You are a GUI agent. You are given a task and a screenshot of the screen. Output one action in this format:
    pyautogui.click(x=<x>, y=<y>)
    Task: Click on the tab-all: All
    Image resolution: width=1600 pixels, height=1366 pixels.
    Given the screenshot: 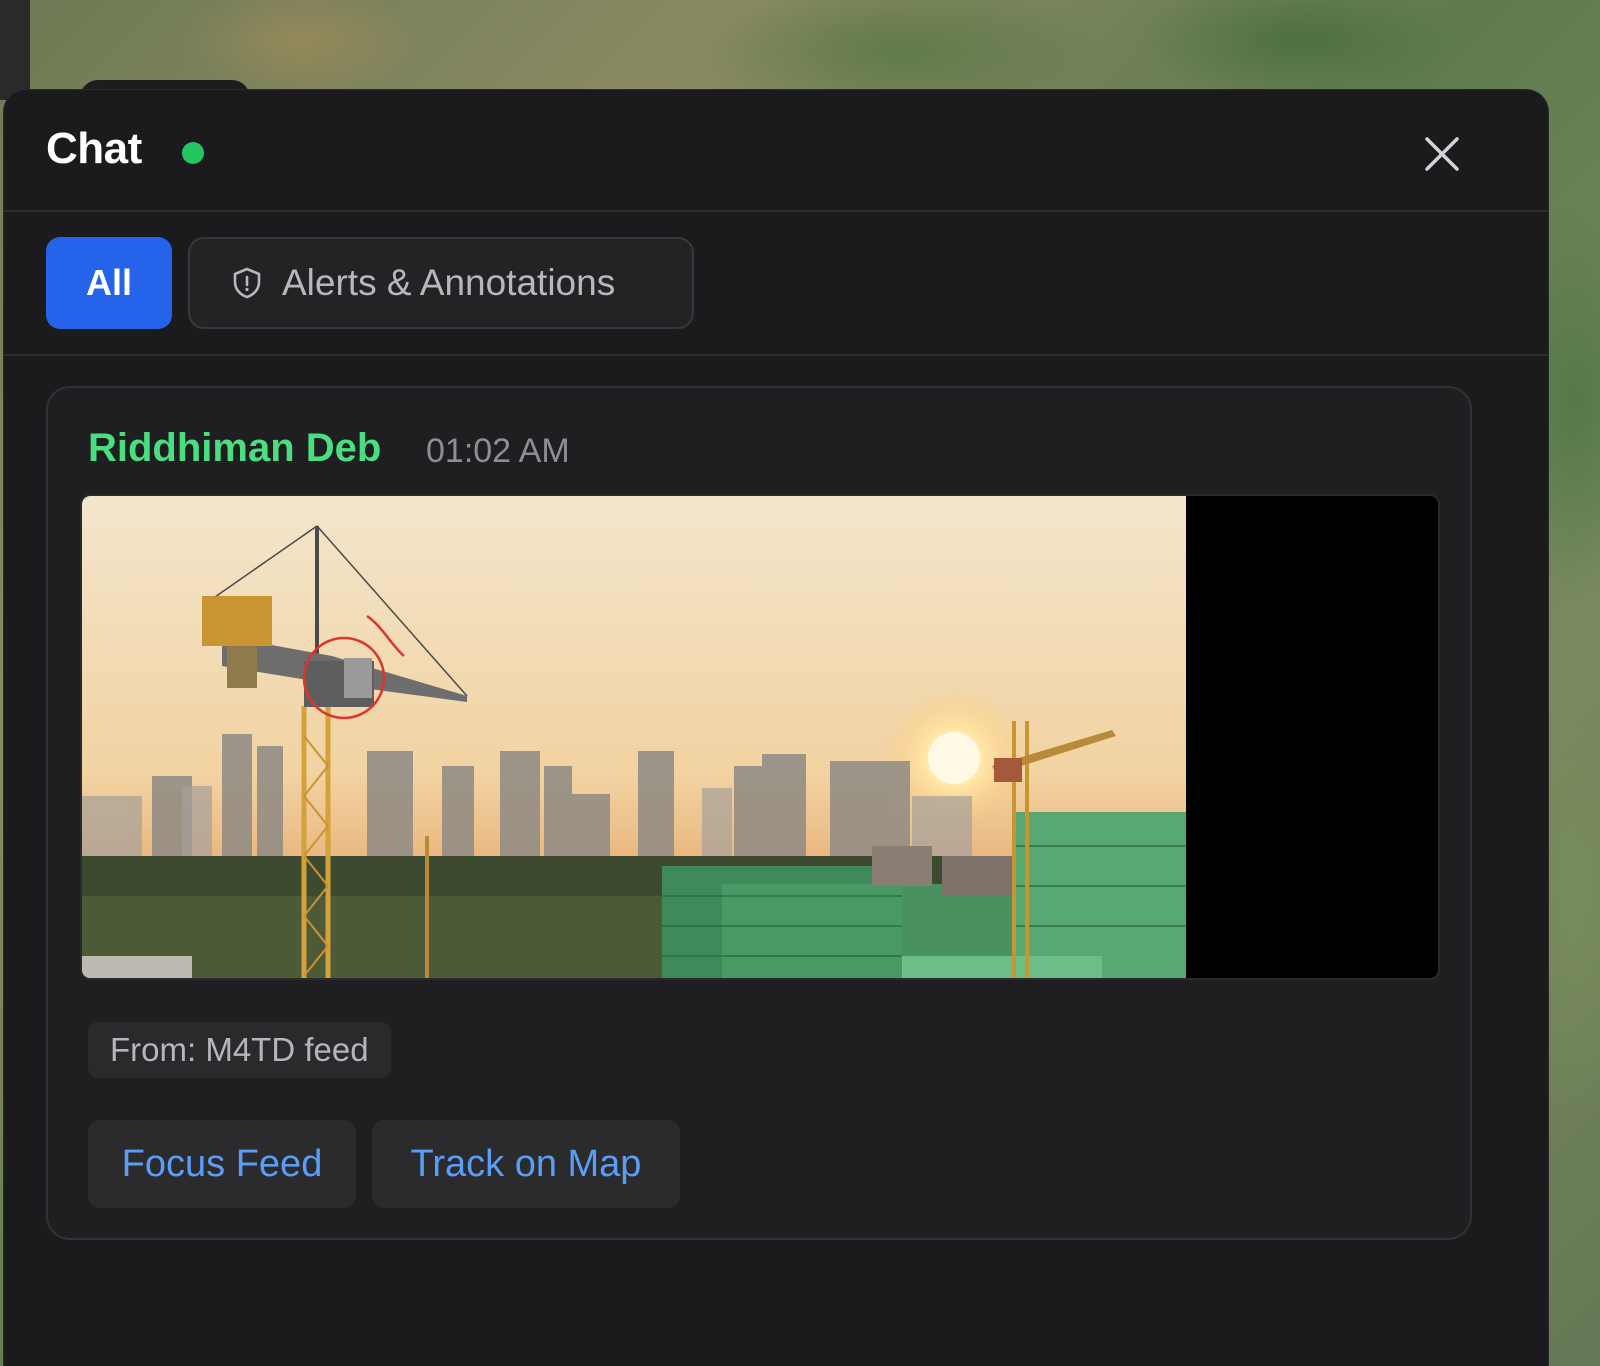 What is the action you would take?
    pyautogui.click(x=109, y=283)
    